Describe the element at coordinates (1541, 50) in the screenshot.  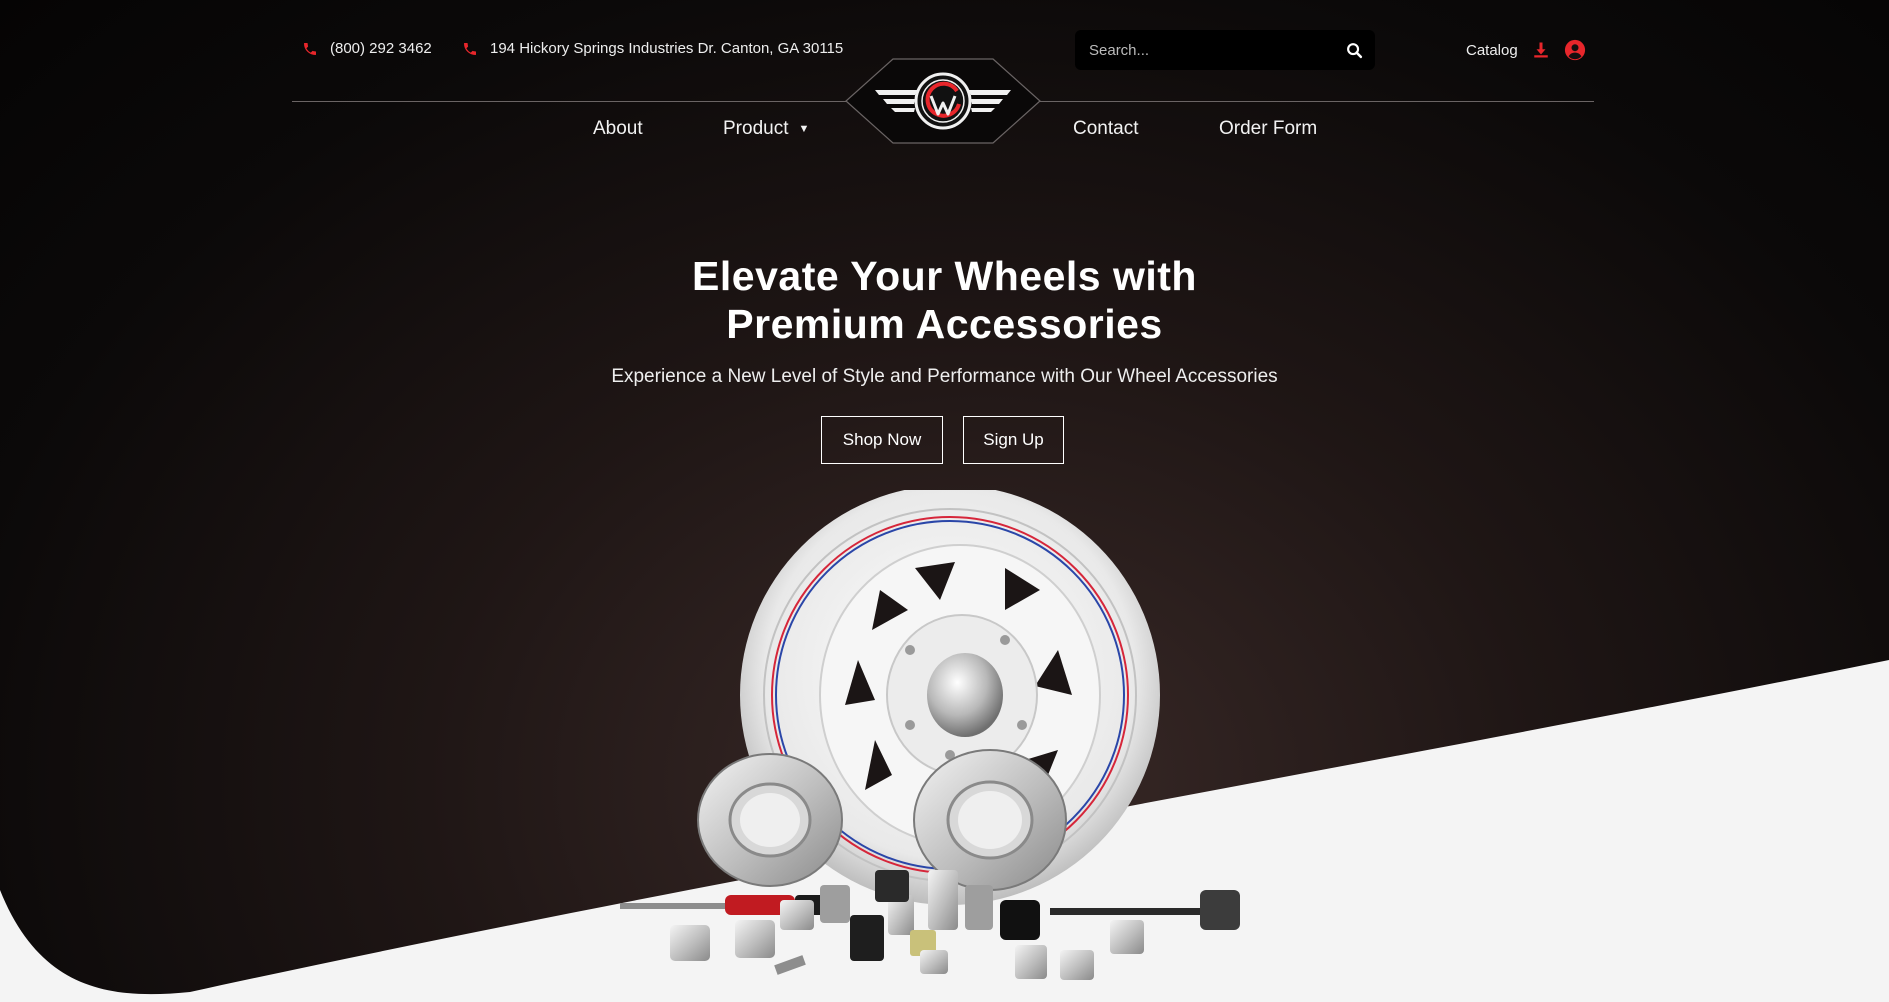
I see `download-icon` at that location.